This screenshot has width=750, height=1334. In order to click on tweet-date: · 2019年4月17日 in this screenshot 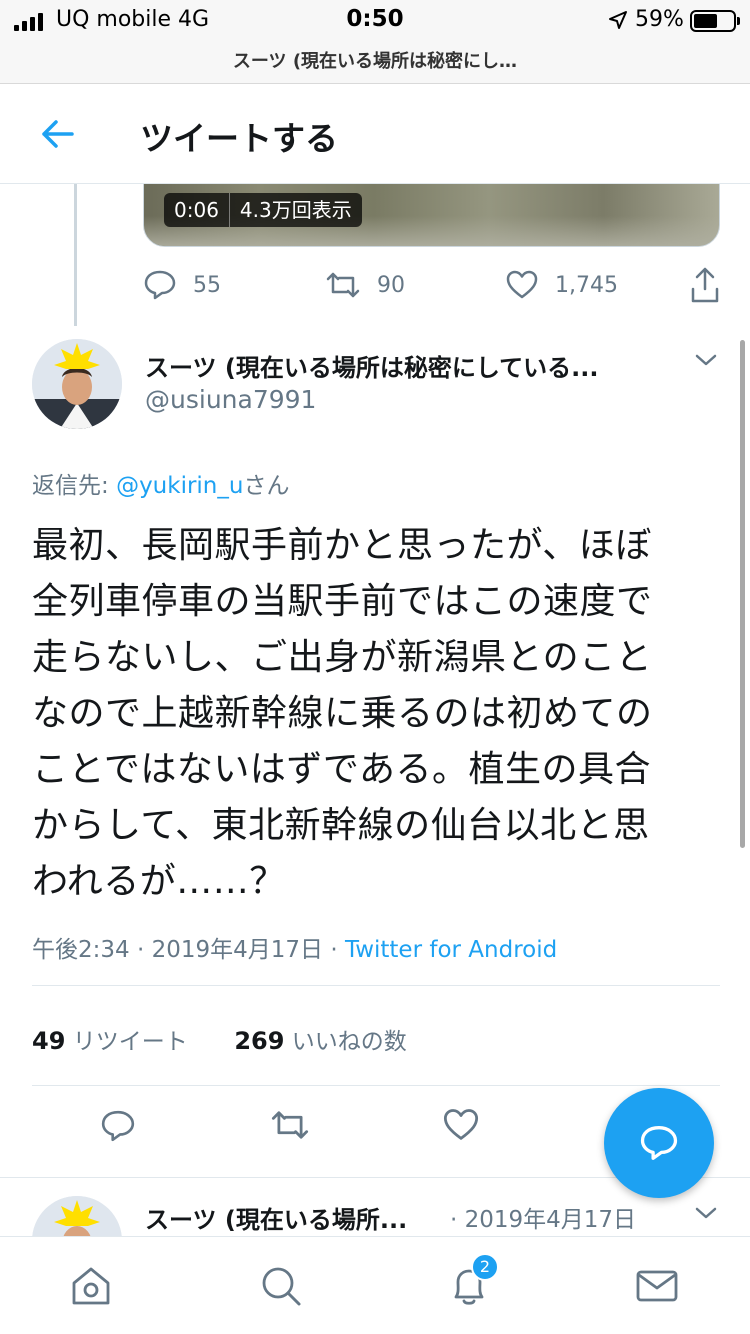, I will do `click(543, 1220)`.